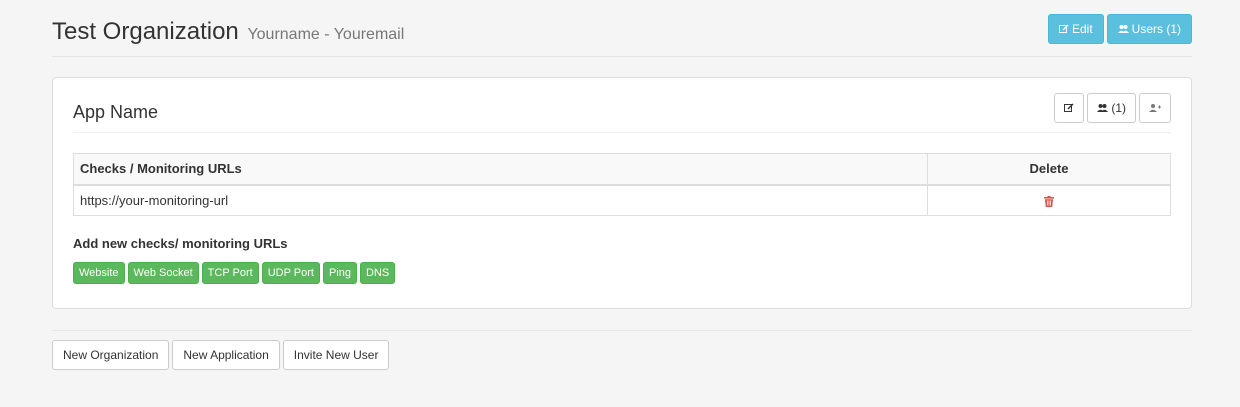 The width and height of the screenshot is (1240, 407). What do you see at coordinates (500, 200) in the screenshot?
I see `monitoring-url: https://your-monitoring-url` at bounding box center [500, 200].